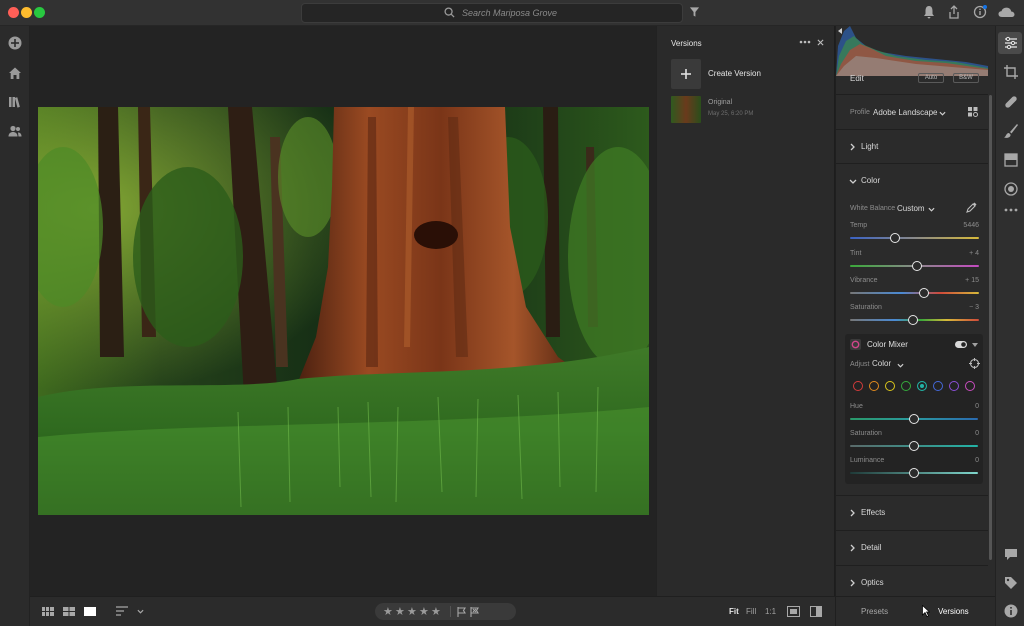 The image size is (1024, 626). Describe the element at coordinates (90, 611) in the screenshot. I see `single-view-icon` at that location.